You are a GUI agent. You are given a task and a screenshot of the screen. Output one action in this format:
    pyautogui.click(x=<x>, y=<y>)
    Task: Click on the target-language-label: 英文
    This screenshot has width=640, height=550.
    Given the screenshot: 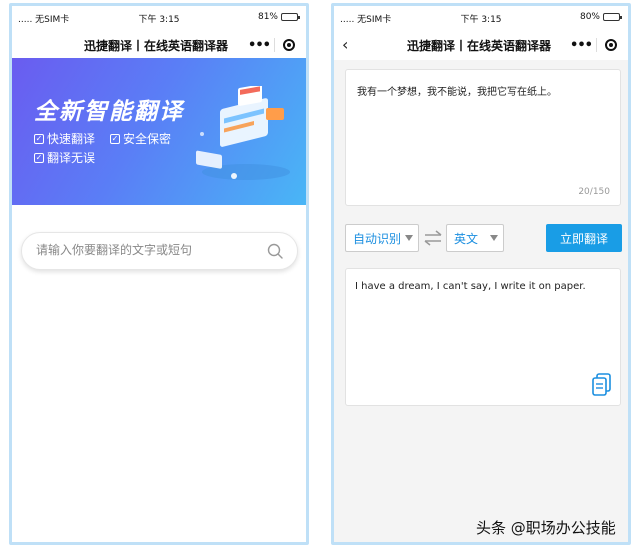 What is the action you would take?
    pyautogui.click(x=466, y=238)
    